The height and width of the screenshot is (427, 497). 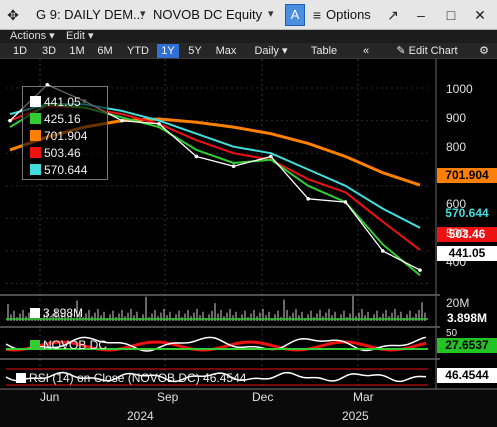 What do you see at coordinates (62, 102) in the screenshot?
I see `legend-value: 441.05` at bounding box center [62, 102].